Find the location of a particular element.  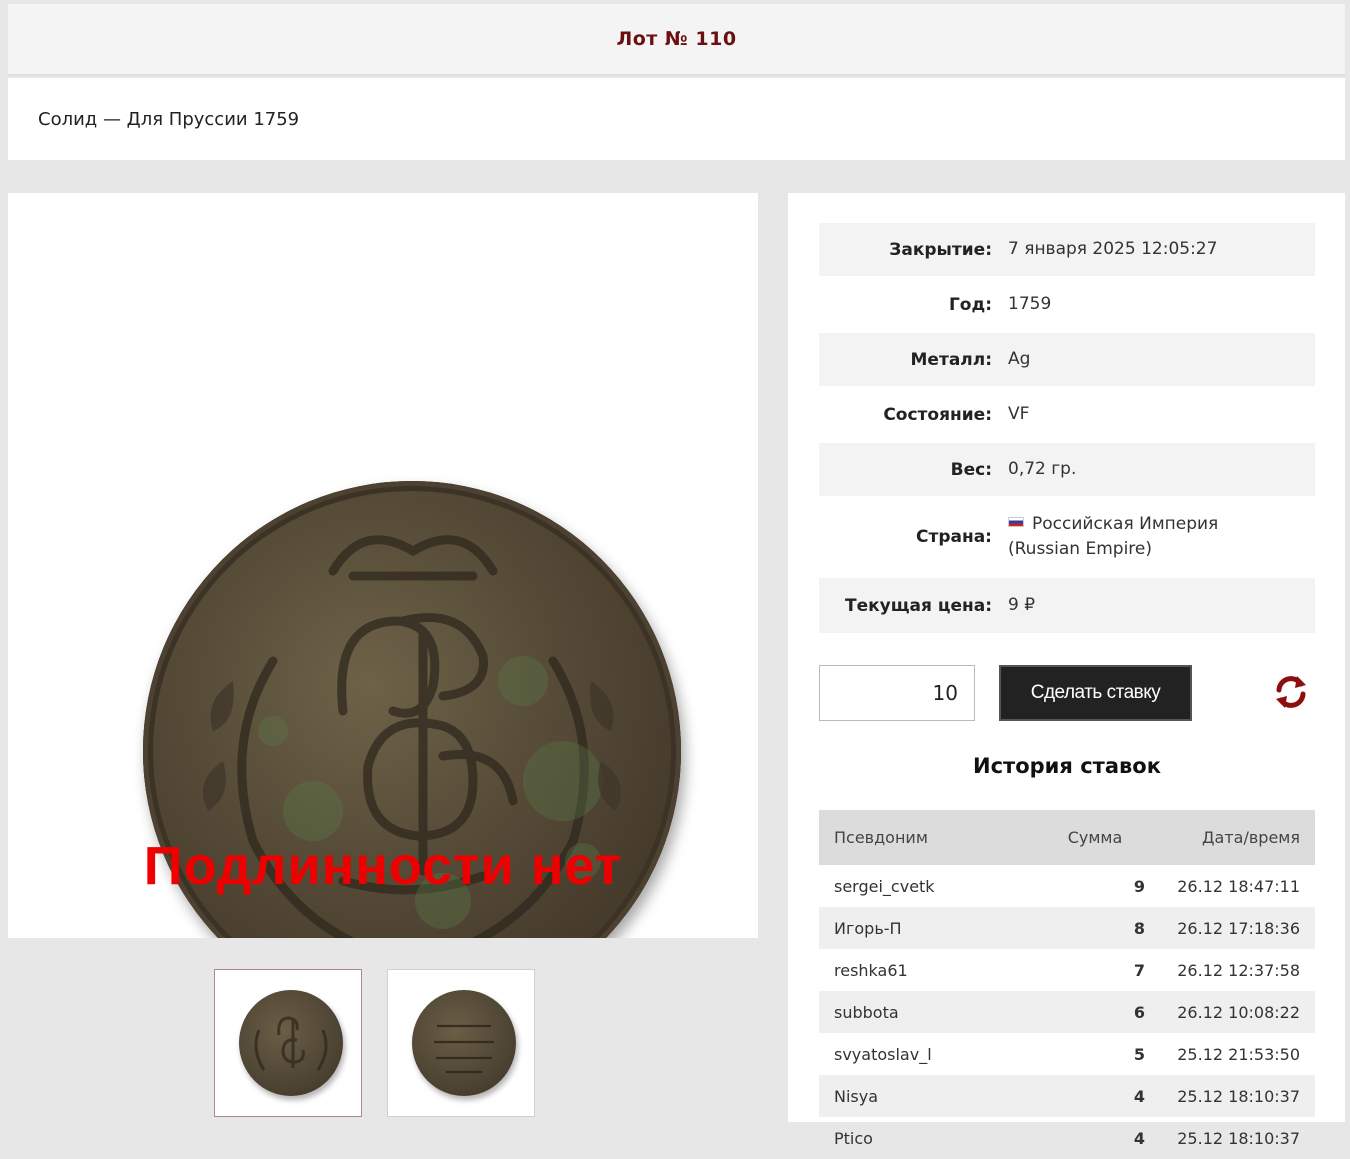

thumbnail-obverse is located at coordinates (288, 1043).